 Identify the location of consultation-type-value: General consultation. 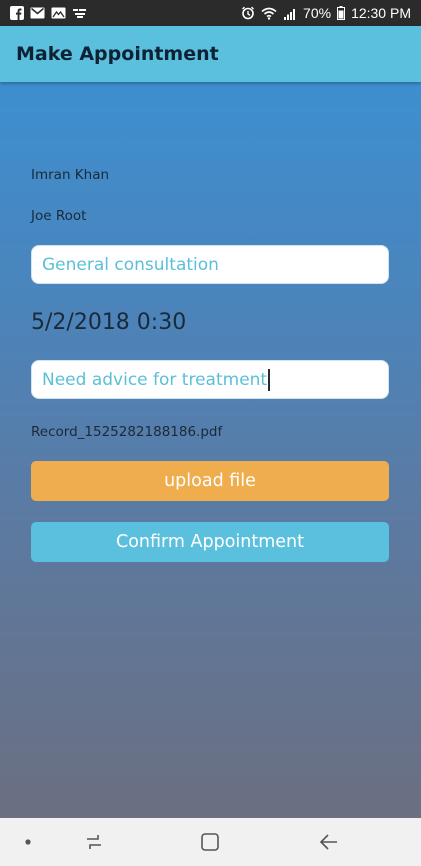
(130, 264).